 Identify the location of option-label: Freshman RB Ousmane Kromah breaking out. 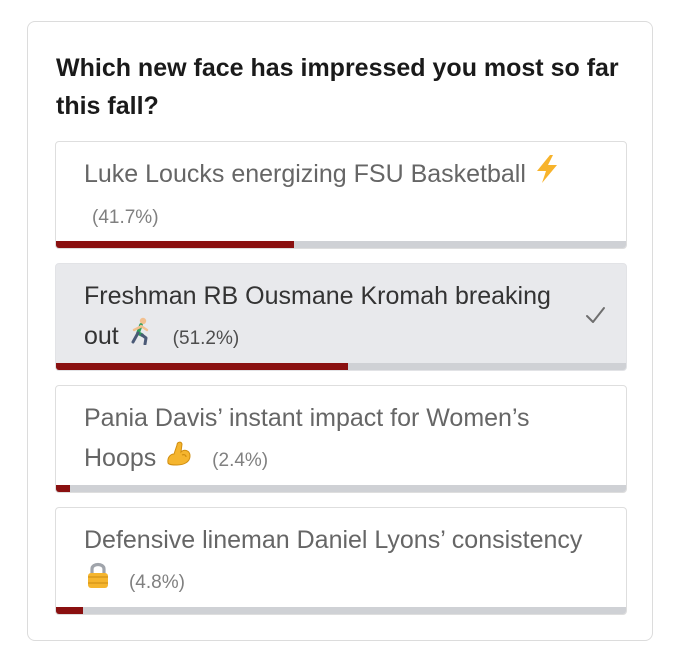
(317, 316).